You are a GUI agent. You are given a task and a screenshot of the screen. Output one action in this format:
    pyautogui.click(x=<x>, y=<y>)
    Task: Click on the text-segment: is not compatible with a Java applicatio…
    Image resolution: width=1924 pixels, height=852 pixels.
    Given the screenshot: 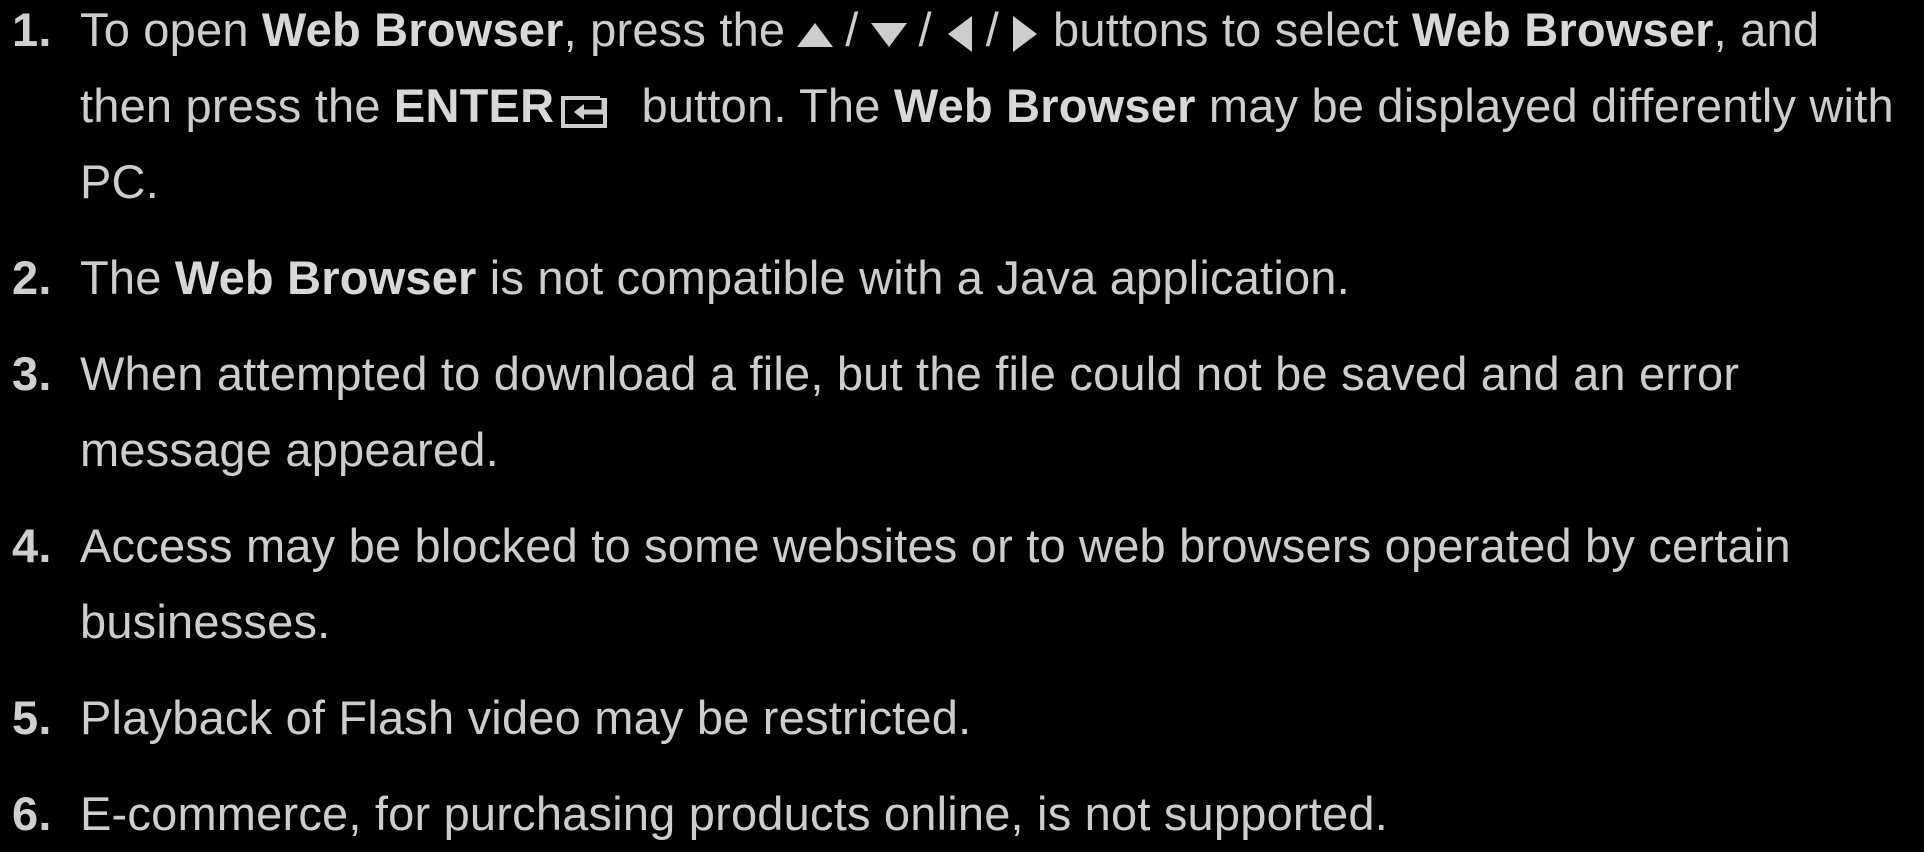 What is the action you would take?
    pyautogui.click(x=913, y=277)
    